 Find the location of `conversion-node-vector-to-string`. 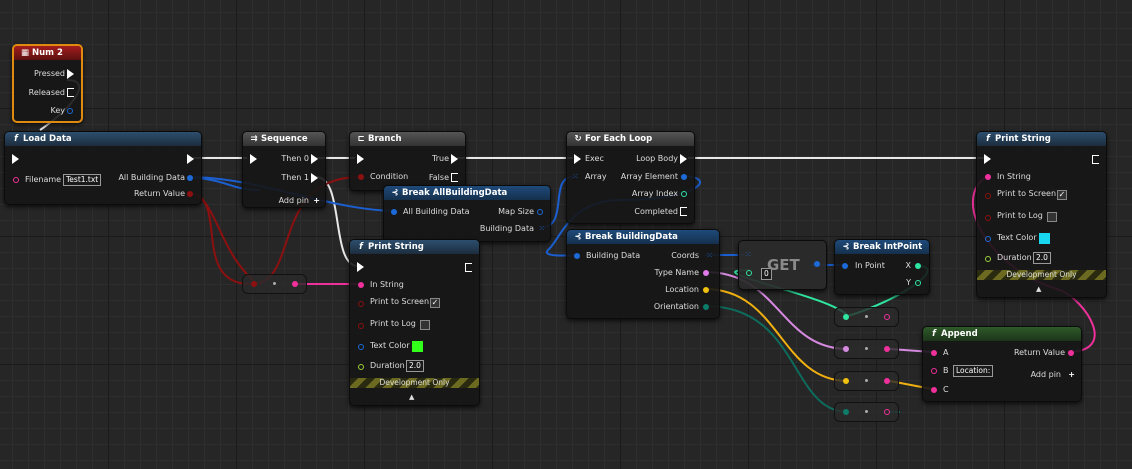

conversion-node-vector-to-string is located at coordinates (866, 381).